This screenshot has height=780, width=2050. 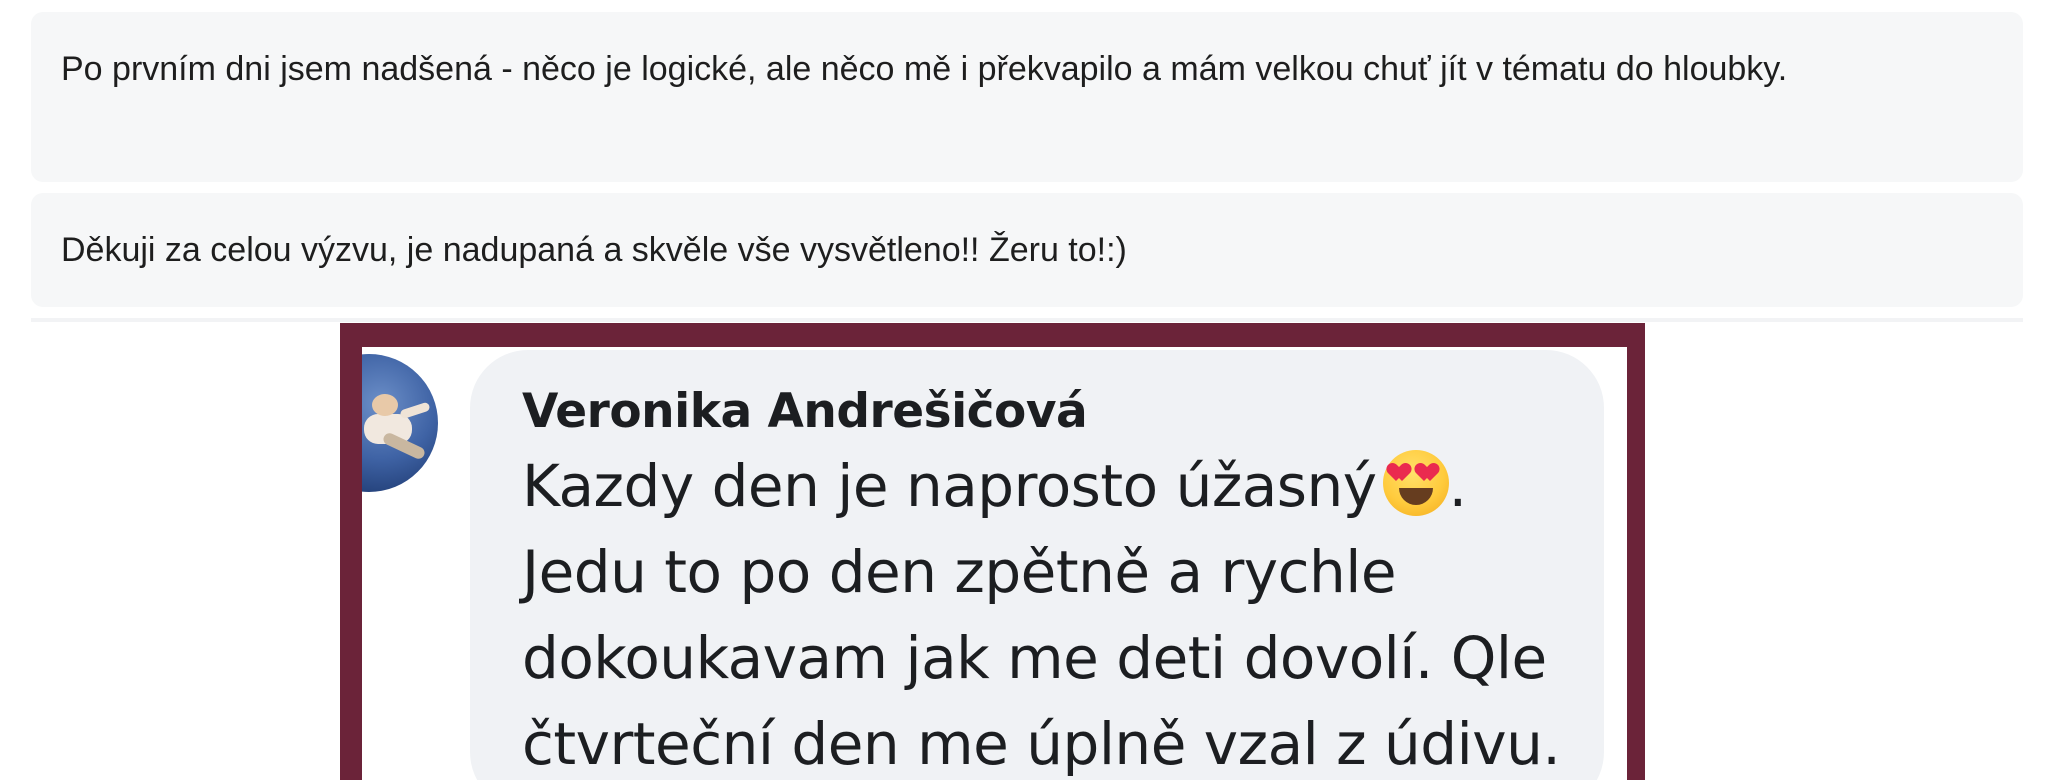 I want to click on comment-line: Jedu to po den zpětně a rychle, so click(x=959, y=572).